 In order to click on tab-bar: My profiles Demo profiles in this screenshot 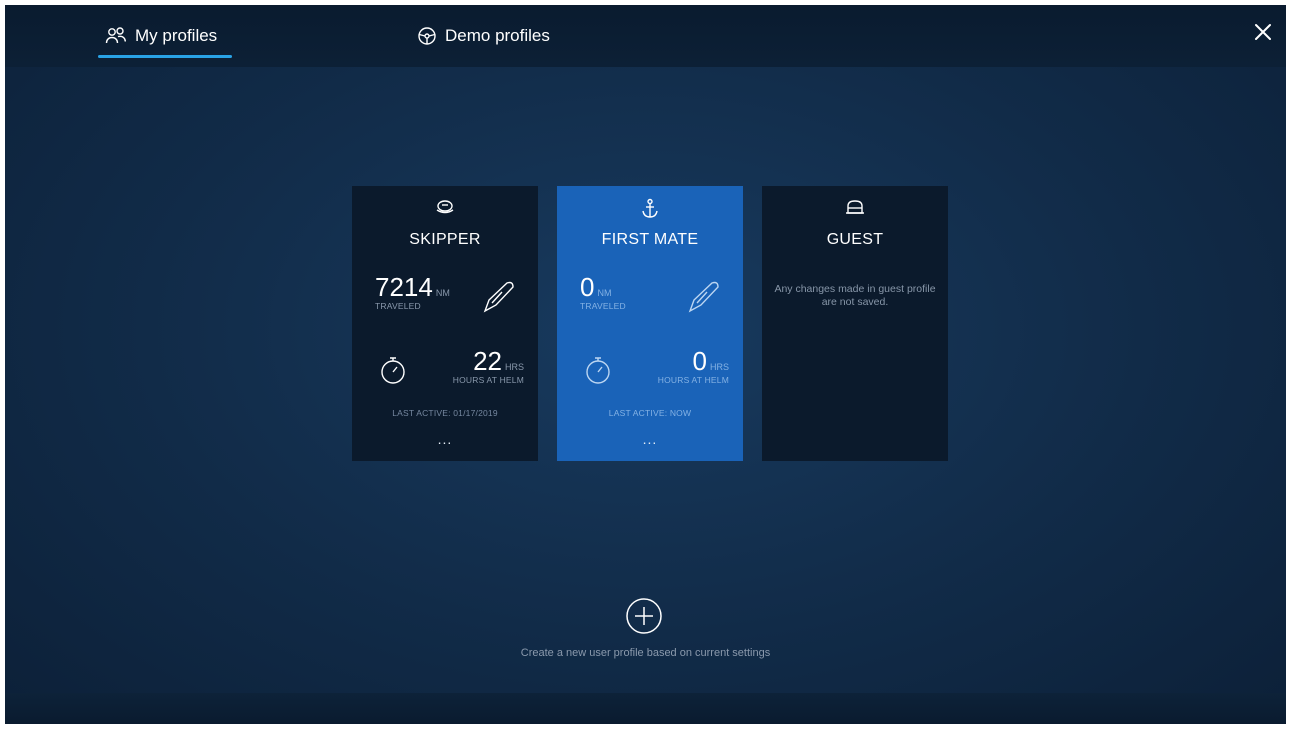, I will do `click(645, 36)`.